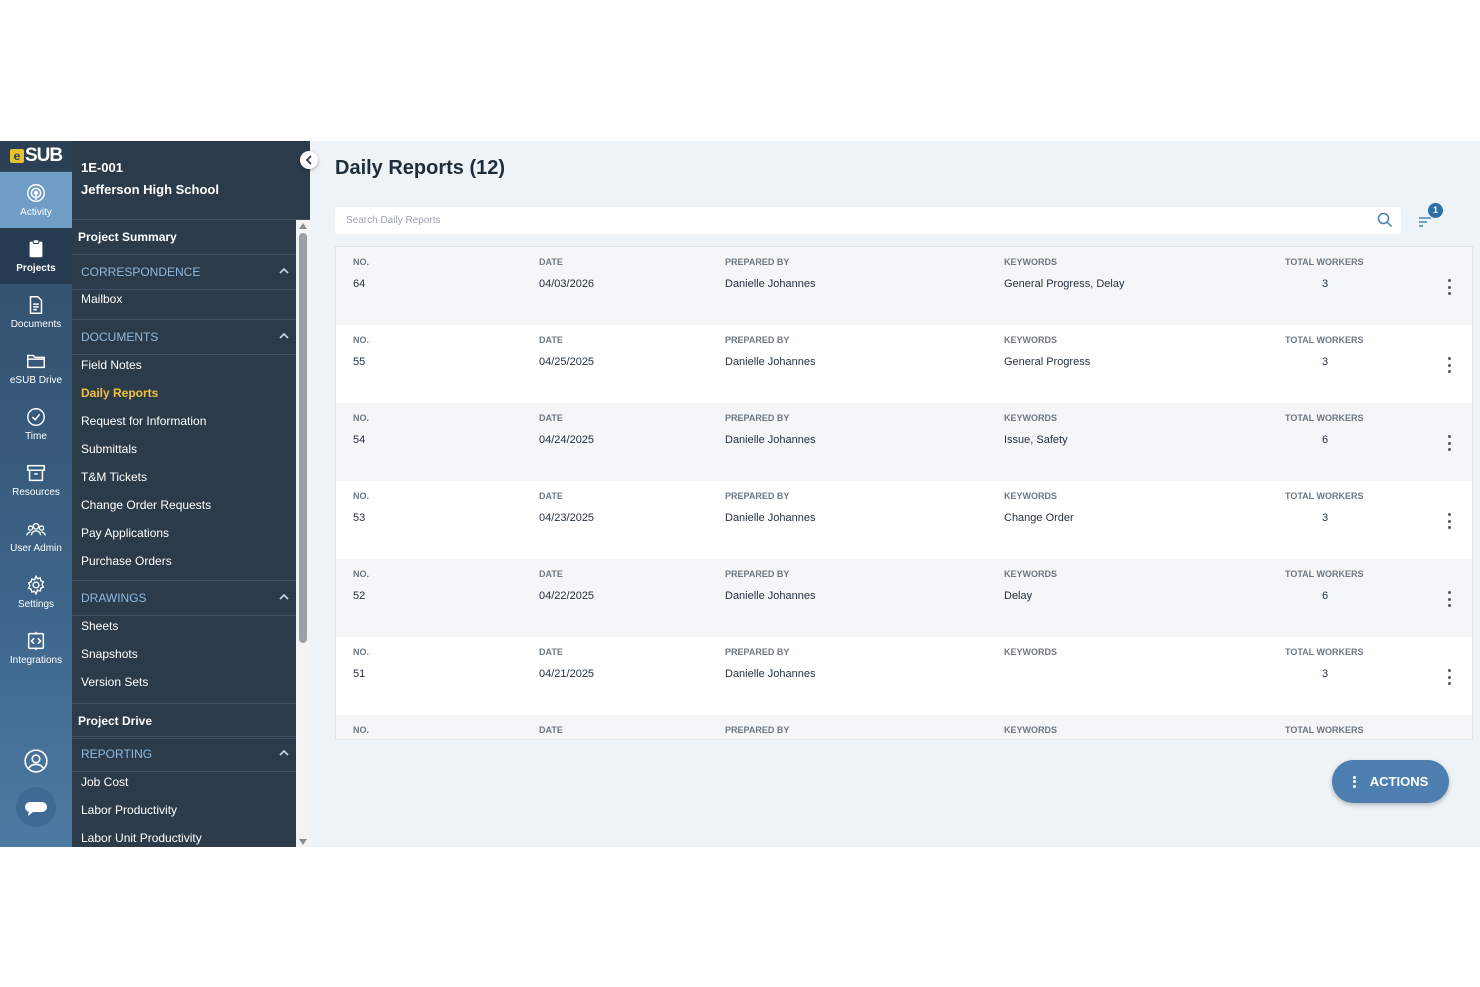 The image size is (1480, 987). Describe the element at coordinates (117, 754) in the screenshot. I see `section-title: REPORTING` at that location.